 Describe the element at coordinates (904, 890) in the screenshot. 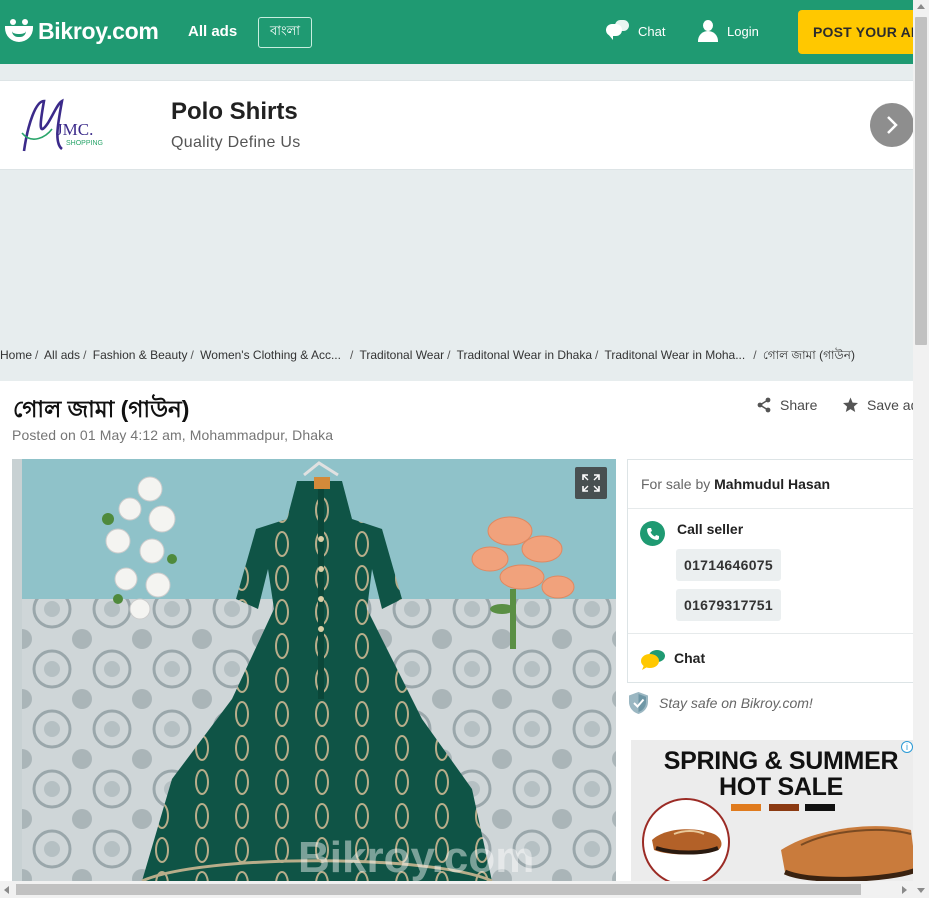

I see `scroll-right-arrow-icon` at that location.